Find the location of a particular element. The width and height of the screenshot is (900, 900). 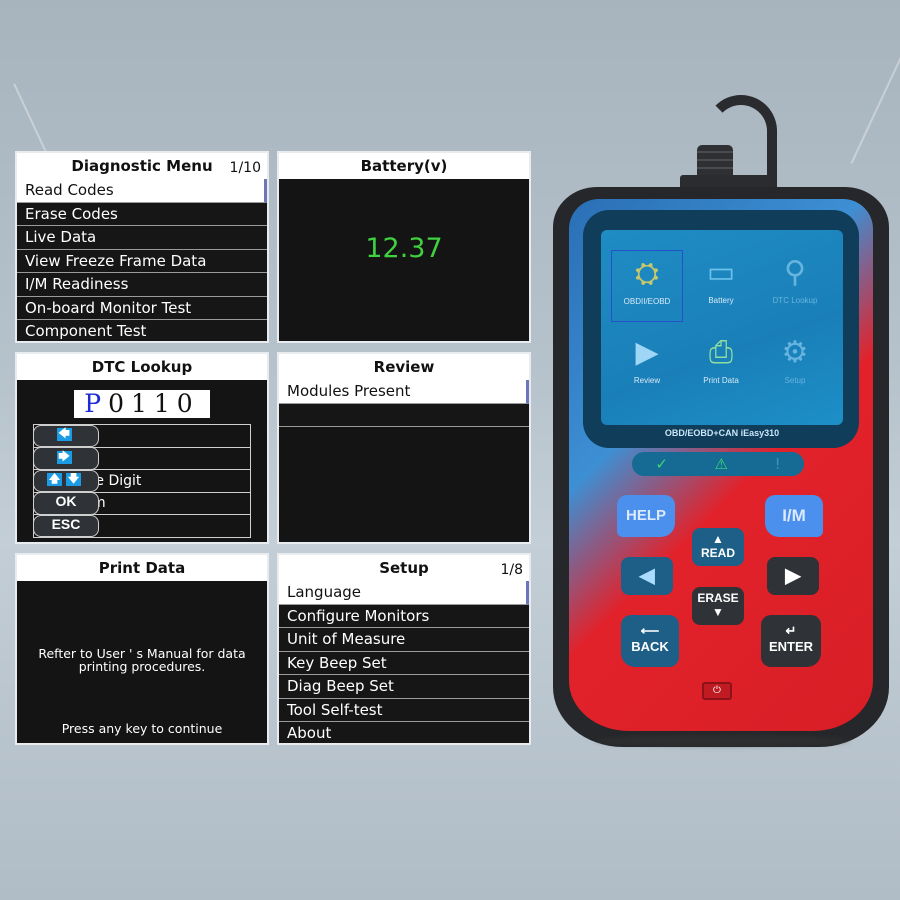

warning-icon: ⚠ is located at coordinates (721, 464).